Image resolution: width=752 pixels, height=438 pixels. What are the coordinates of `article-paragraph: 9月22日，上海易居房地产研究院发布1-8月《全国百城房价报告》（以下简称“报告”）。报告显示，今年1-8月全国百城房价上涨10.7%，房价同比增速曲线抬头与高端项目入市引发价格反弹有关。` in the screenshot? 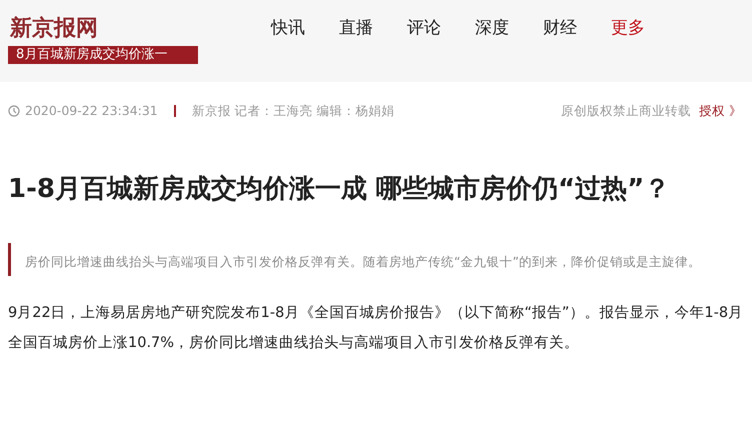 It's located at (376, 328).